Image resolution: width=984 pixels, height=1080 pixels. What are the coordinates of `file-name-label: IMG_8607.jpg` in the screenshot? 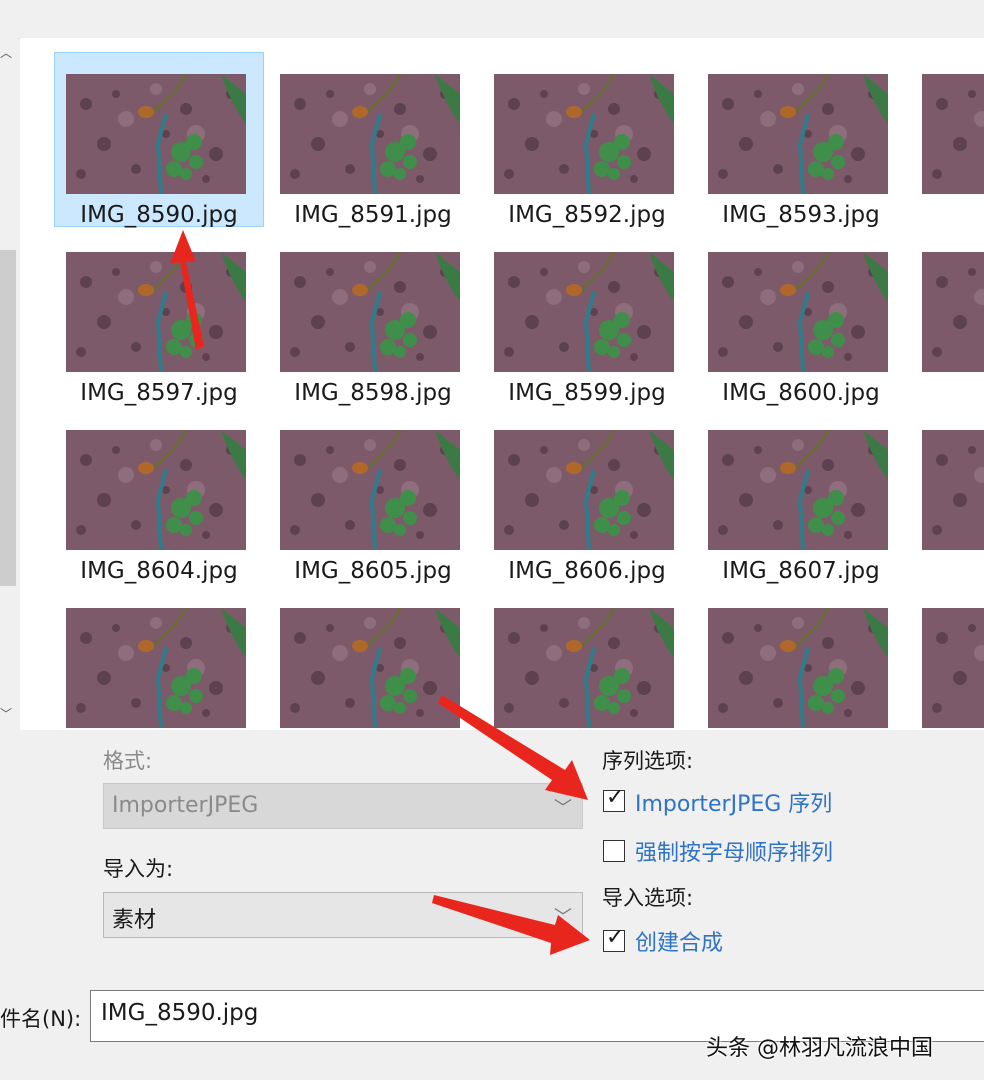 It's located at (801, 571).